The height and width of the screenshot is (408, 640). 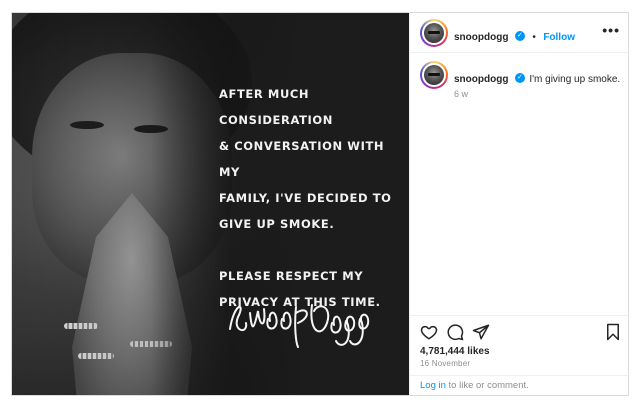 I want to click on login-prompt: Log in to like or comment., so click(x=520, y=385).